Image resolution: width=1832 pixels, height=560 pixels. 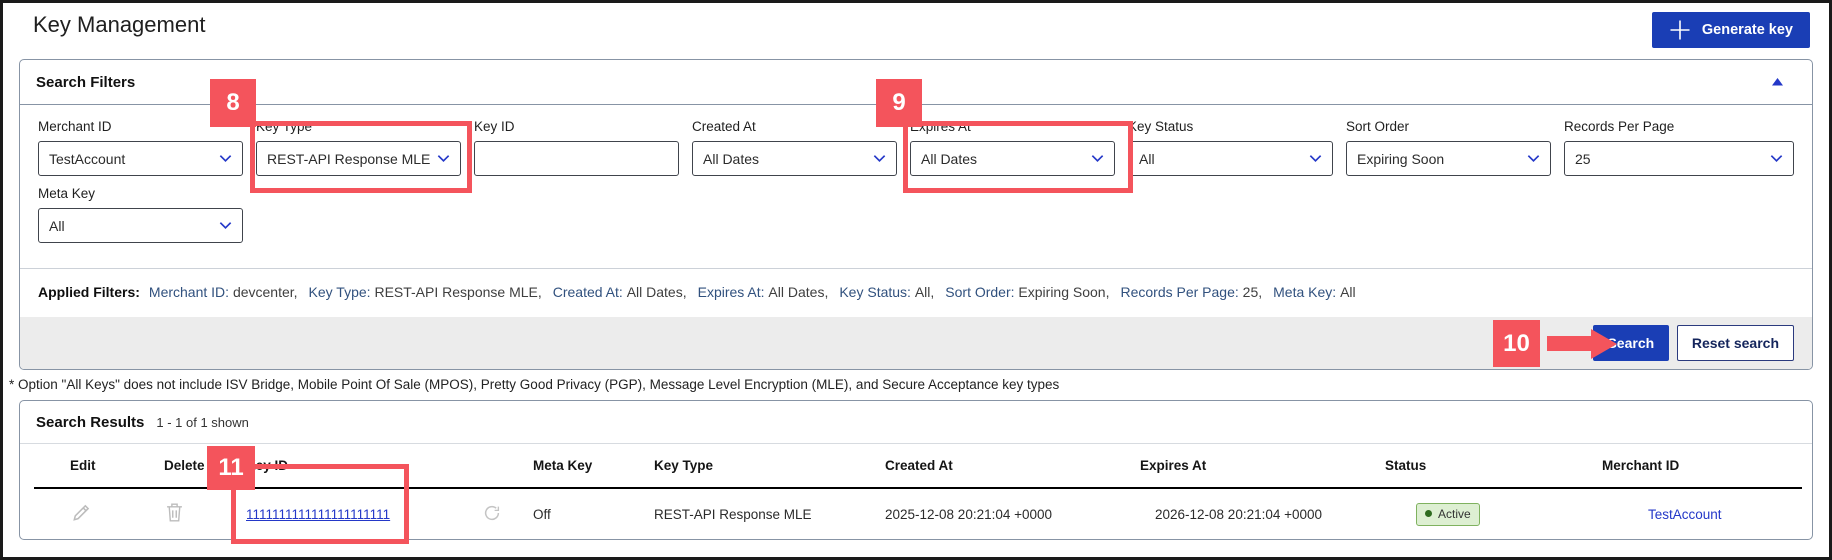 I want to click on meta-key-field: Meta Key All, so click(x=140, y=214).